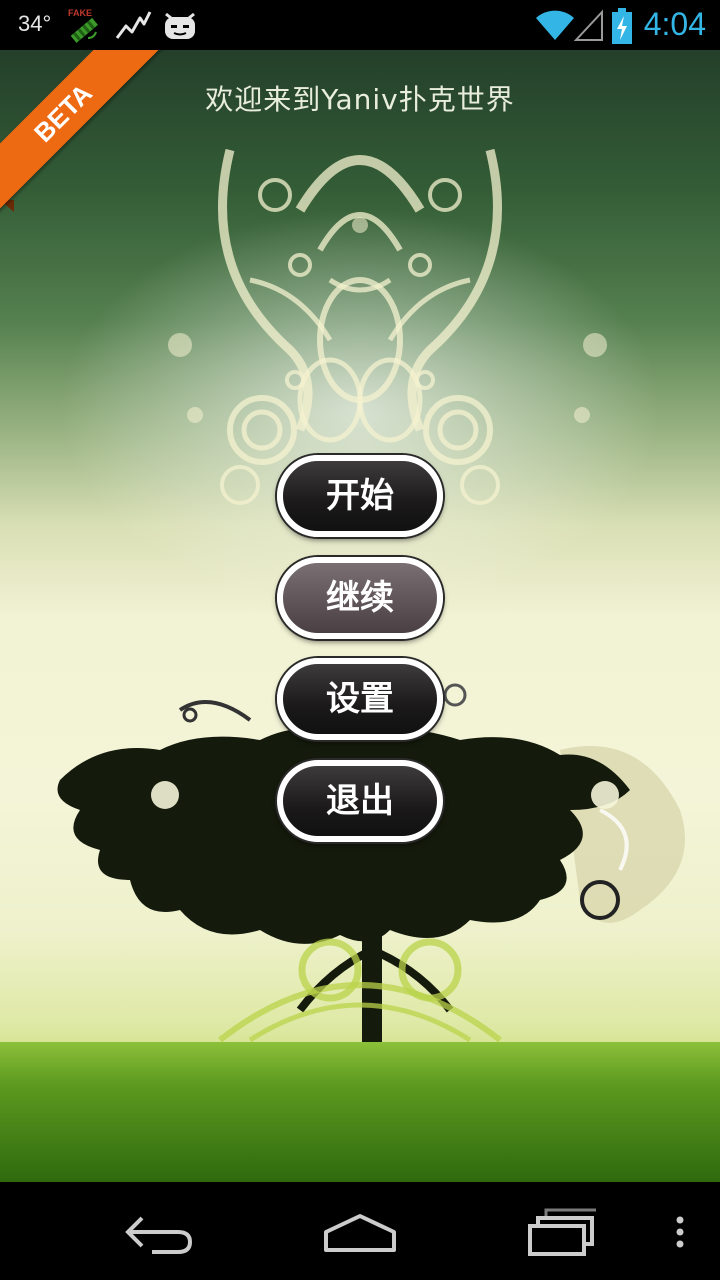  What do you see at coordinates (80, 13) in the screenshot?
I see `svg-text: FAKE` at bounding box center [80, 13].